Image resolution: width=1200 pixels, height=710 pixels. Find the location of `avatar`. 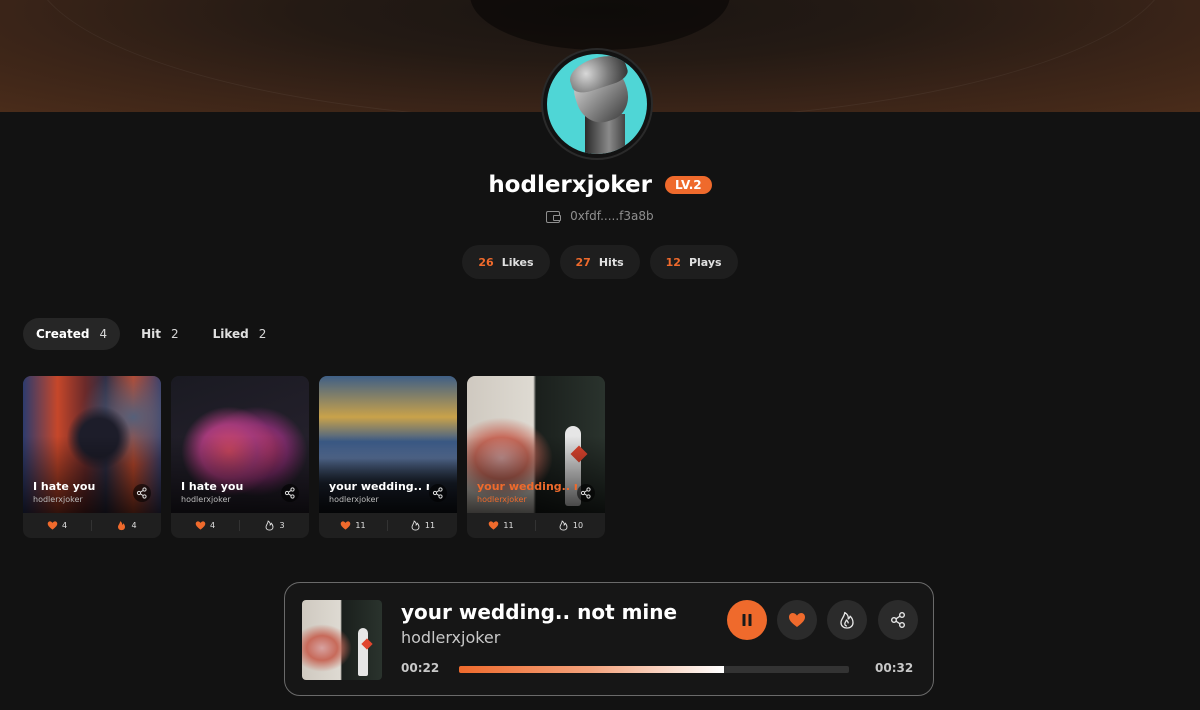

avatar is located at coordinates (597, 104).